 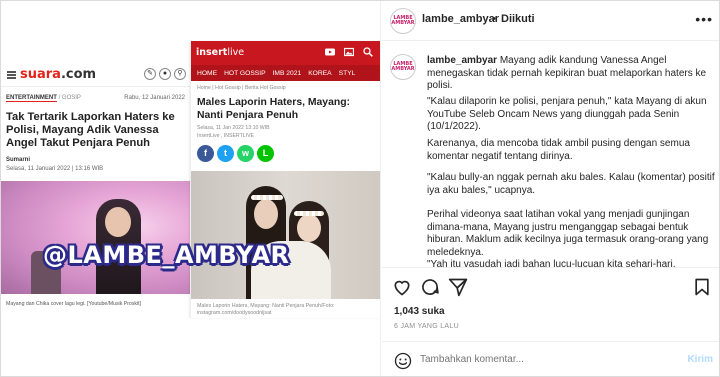 I want to click on nav-item: KOREA, so click(x=320, y=73).